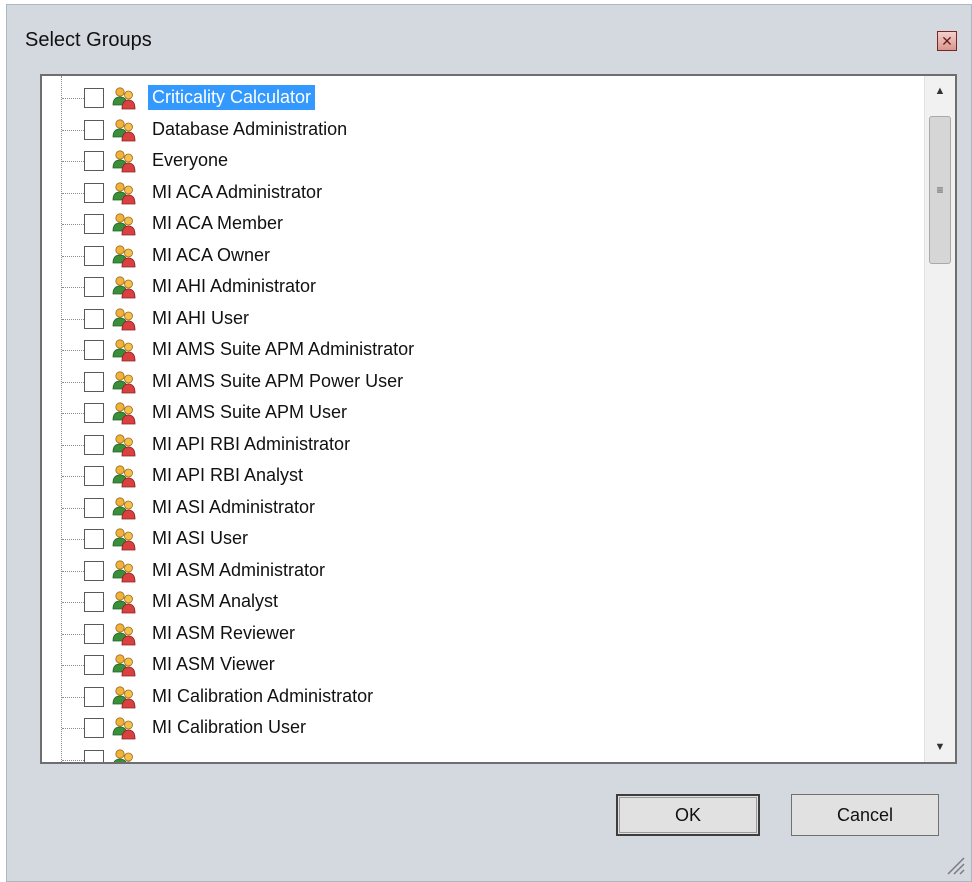  I want to click on group-label: MI ASM Analyst, so click(215, 601).